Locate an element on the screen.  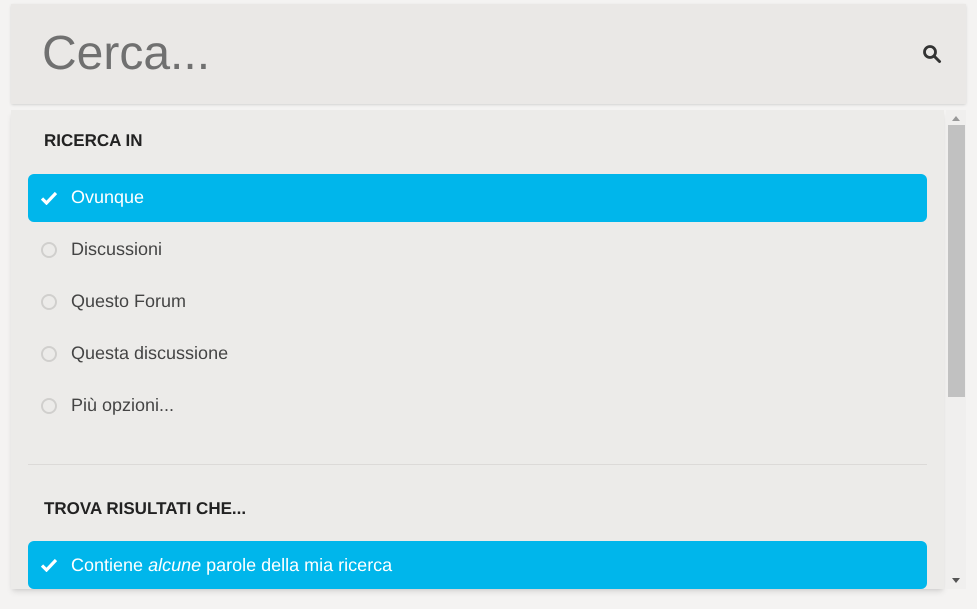
search-icon is located at coordinates (932, 54).